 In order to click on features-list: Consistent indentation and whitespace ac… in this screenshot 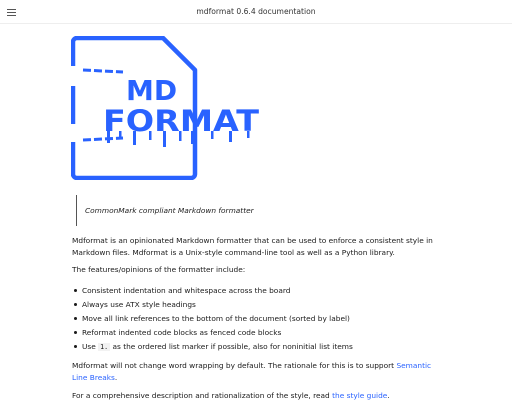, I will do `click(257, 319)`.